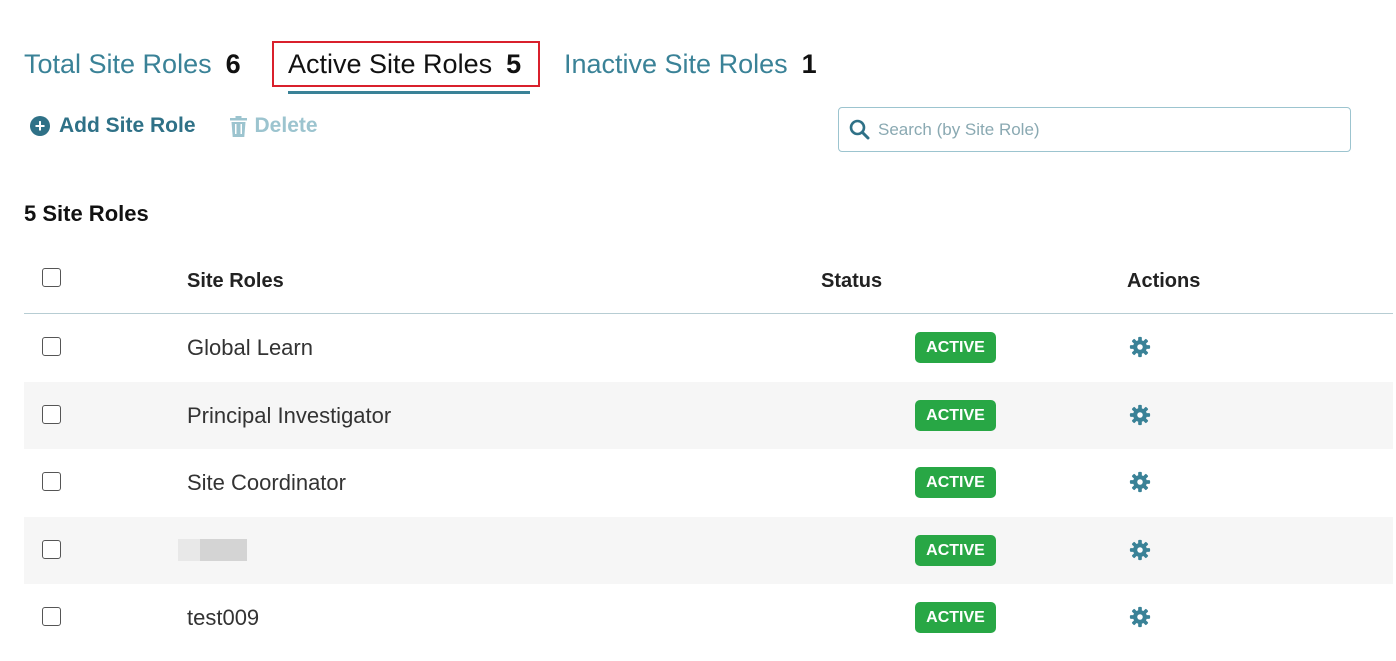 The image size is (1396, 661). I want to click on tab-active-site-roles: Active Site Roles 5, so click(406, 67).